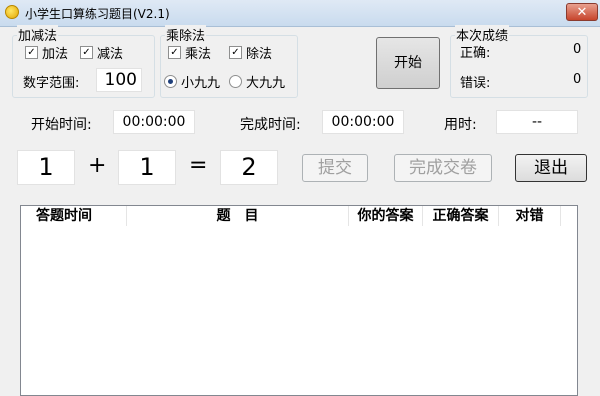 The image size is (600, 396). What do you see at coordinates (186, 34) in the screenshot?
I see `muldiv-legend: 乘除法` at bounding box center [186, 34].